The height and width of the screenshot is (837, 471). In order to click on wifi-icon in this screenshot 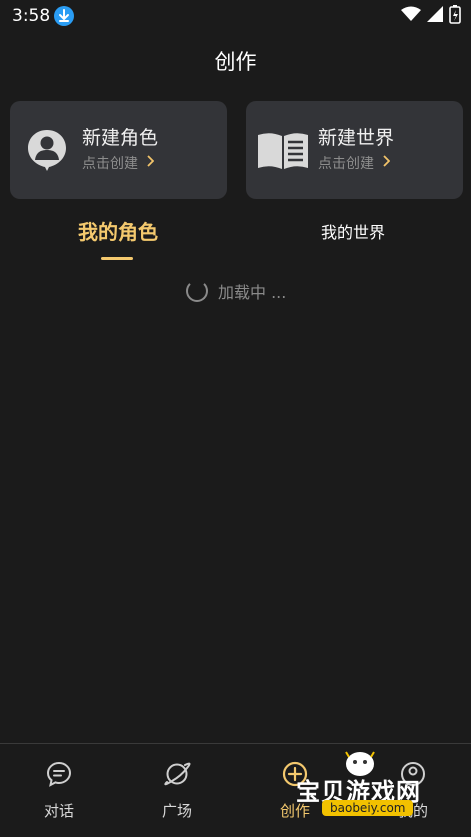, I will do `click(411, 16)`.